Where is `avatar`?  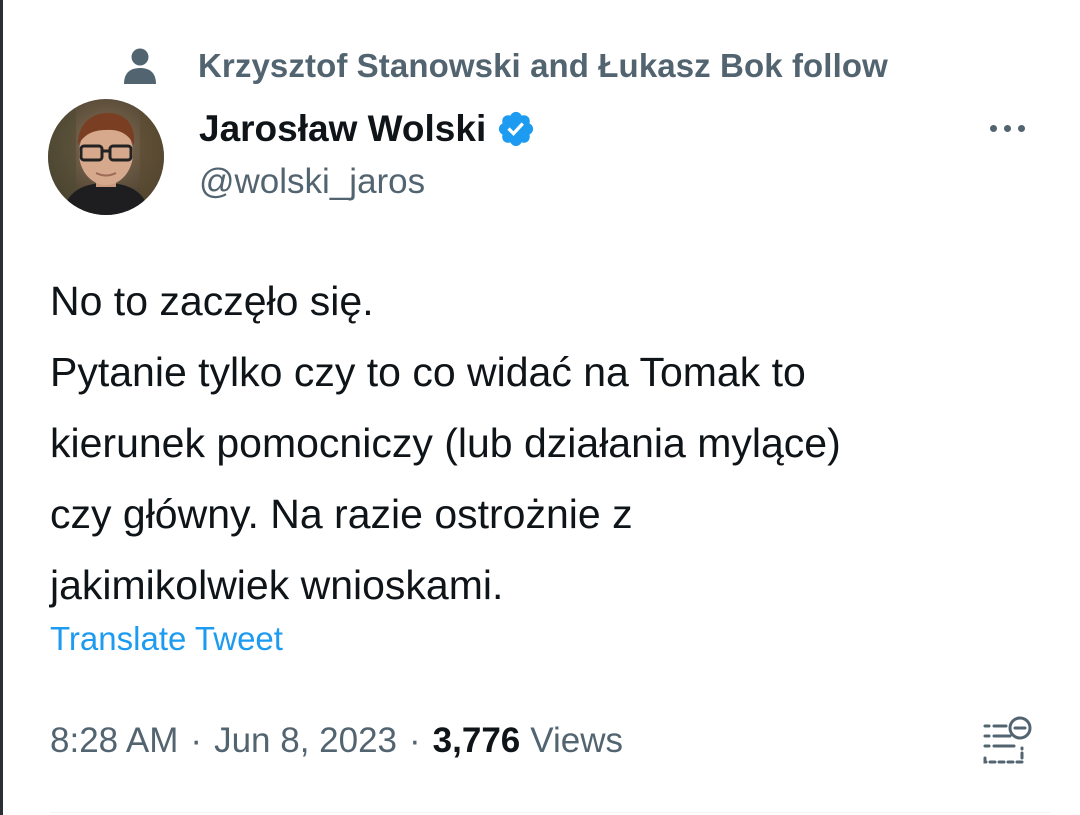 avatar is located at coordinates (106, 157).